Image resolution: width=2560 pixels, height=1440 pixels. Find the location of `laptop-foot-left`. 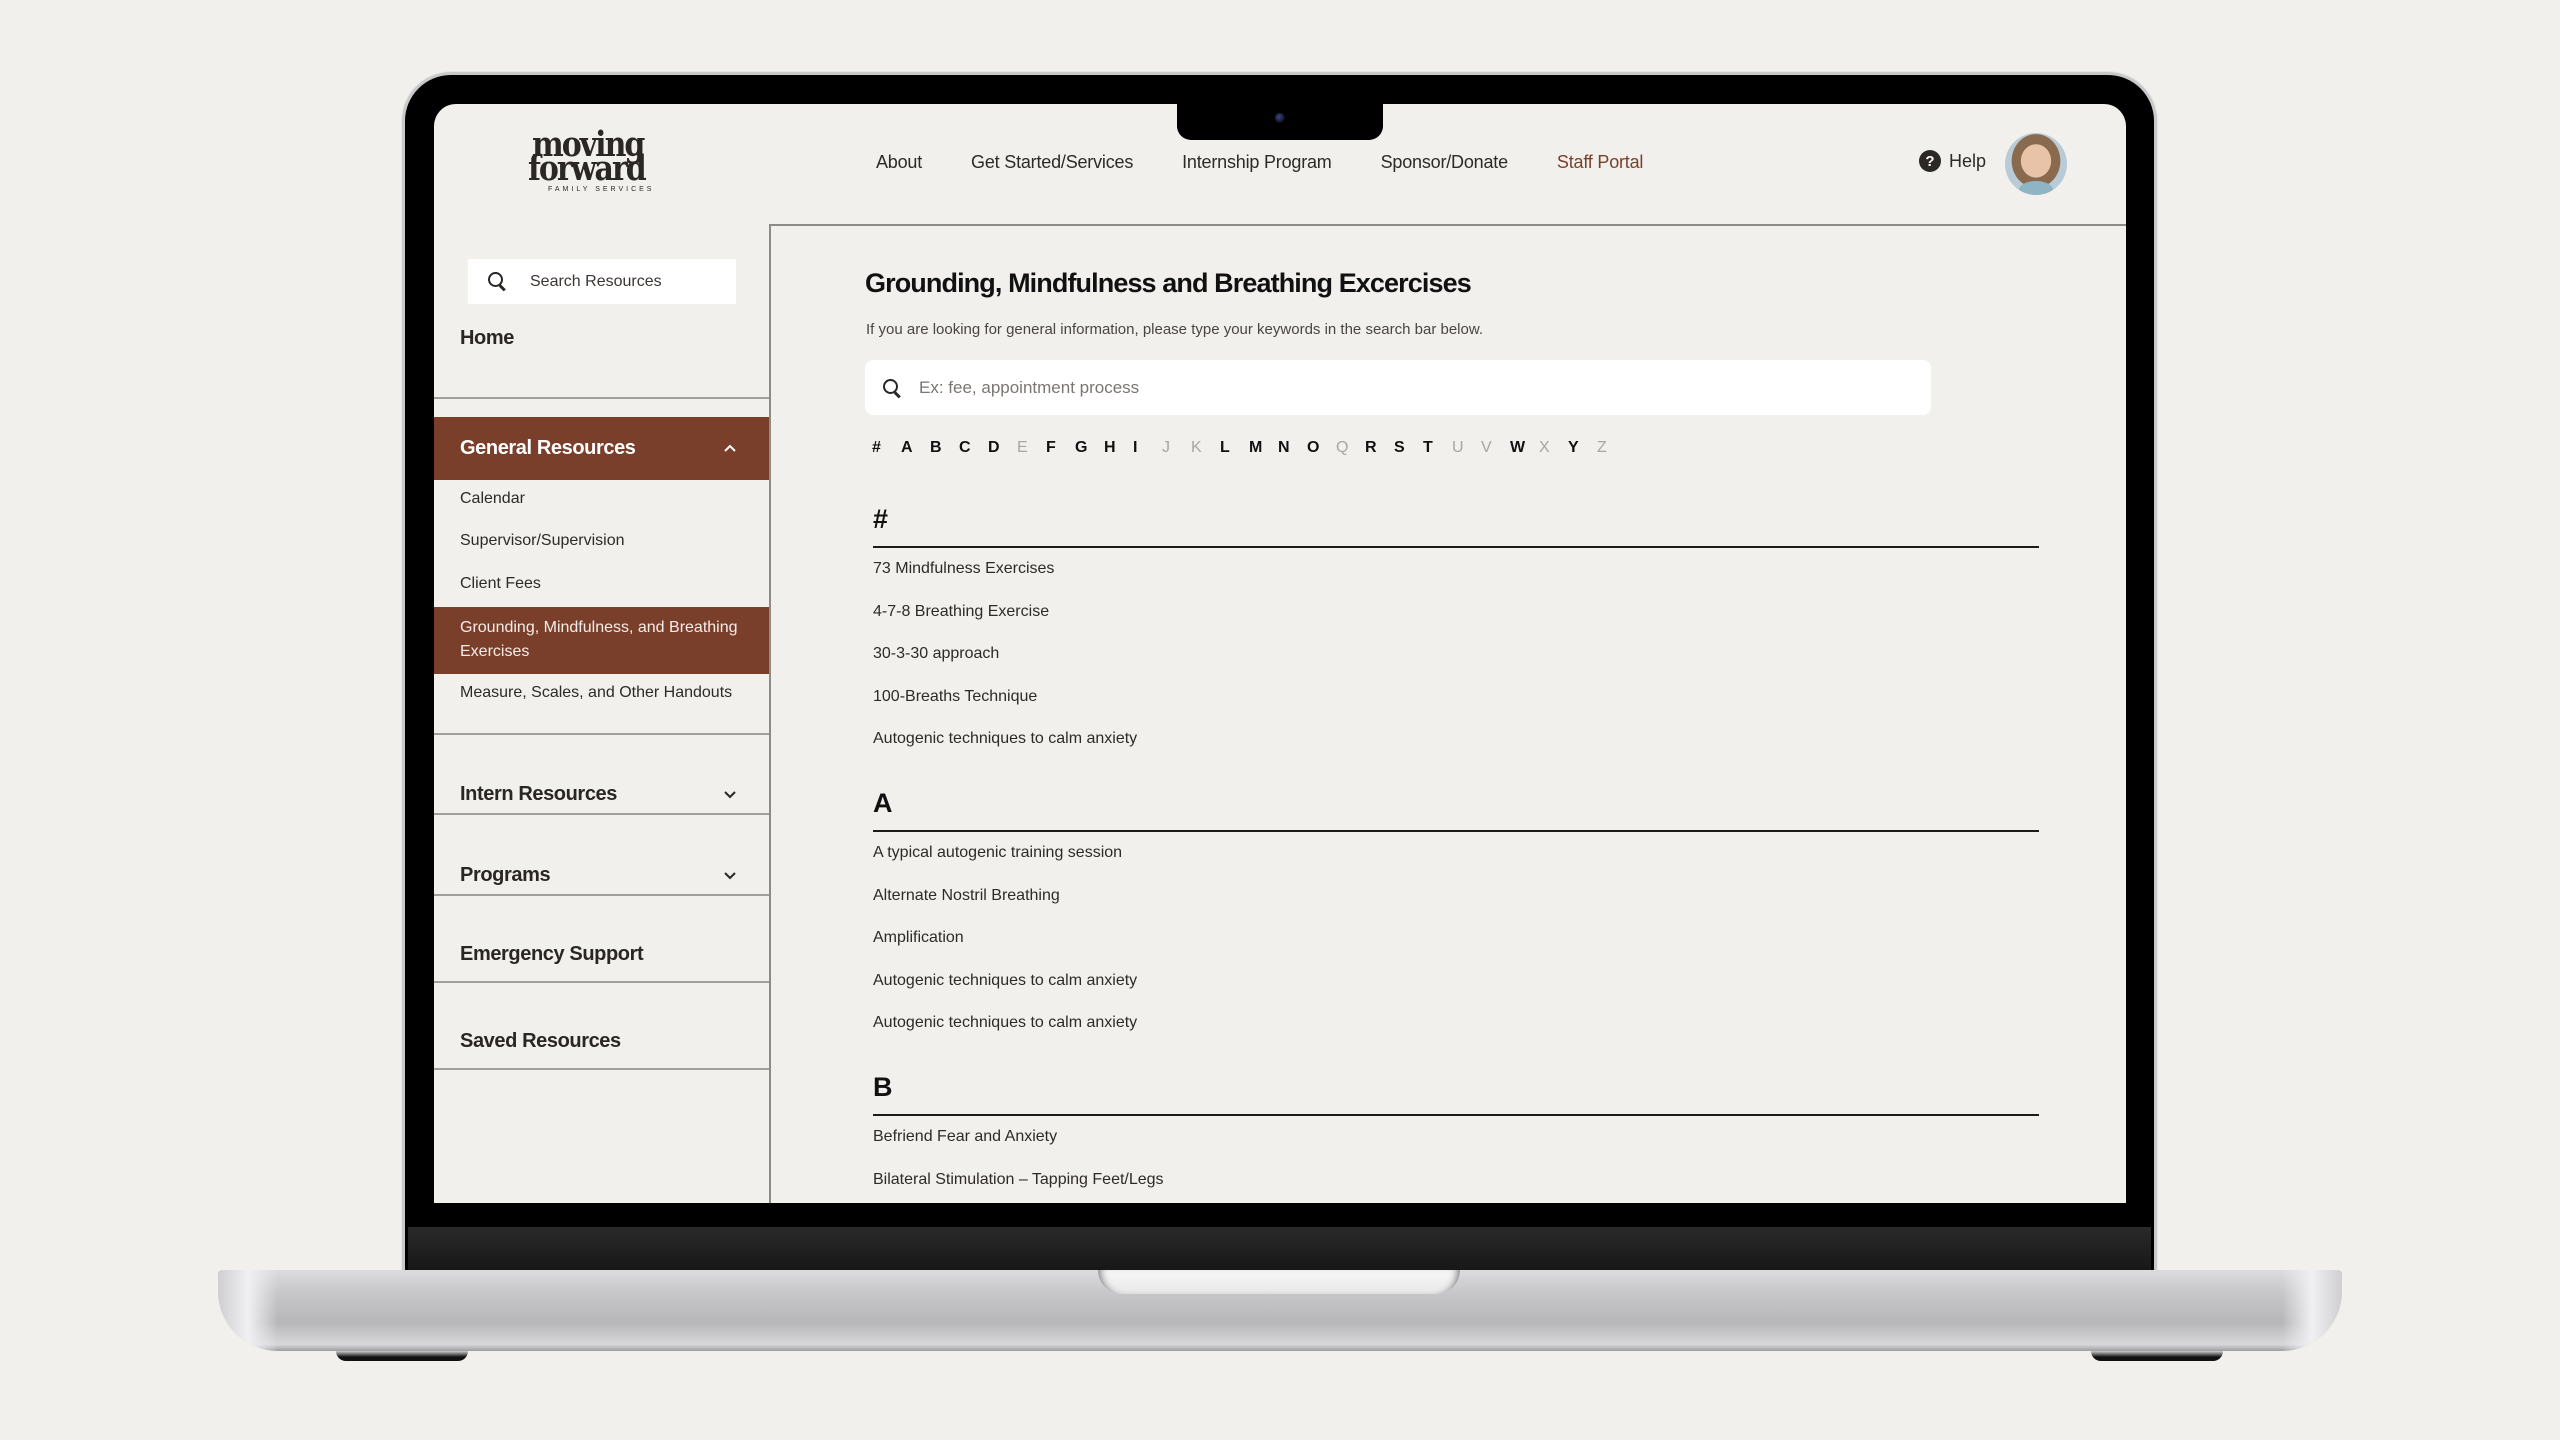

laptop-foot-left is located at coordinates (402, 1356).